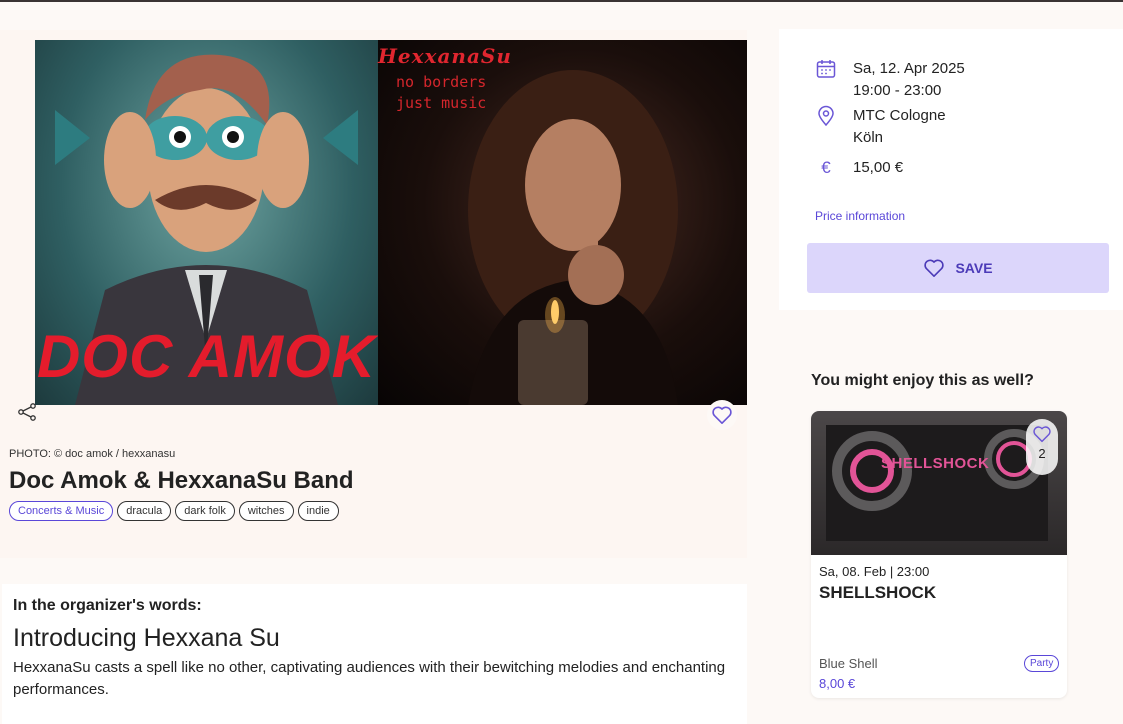 This screenshot has width=1123, height=724. I want to click on location-pin-icon, so click(826, 116).